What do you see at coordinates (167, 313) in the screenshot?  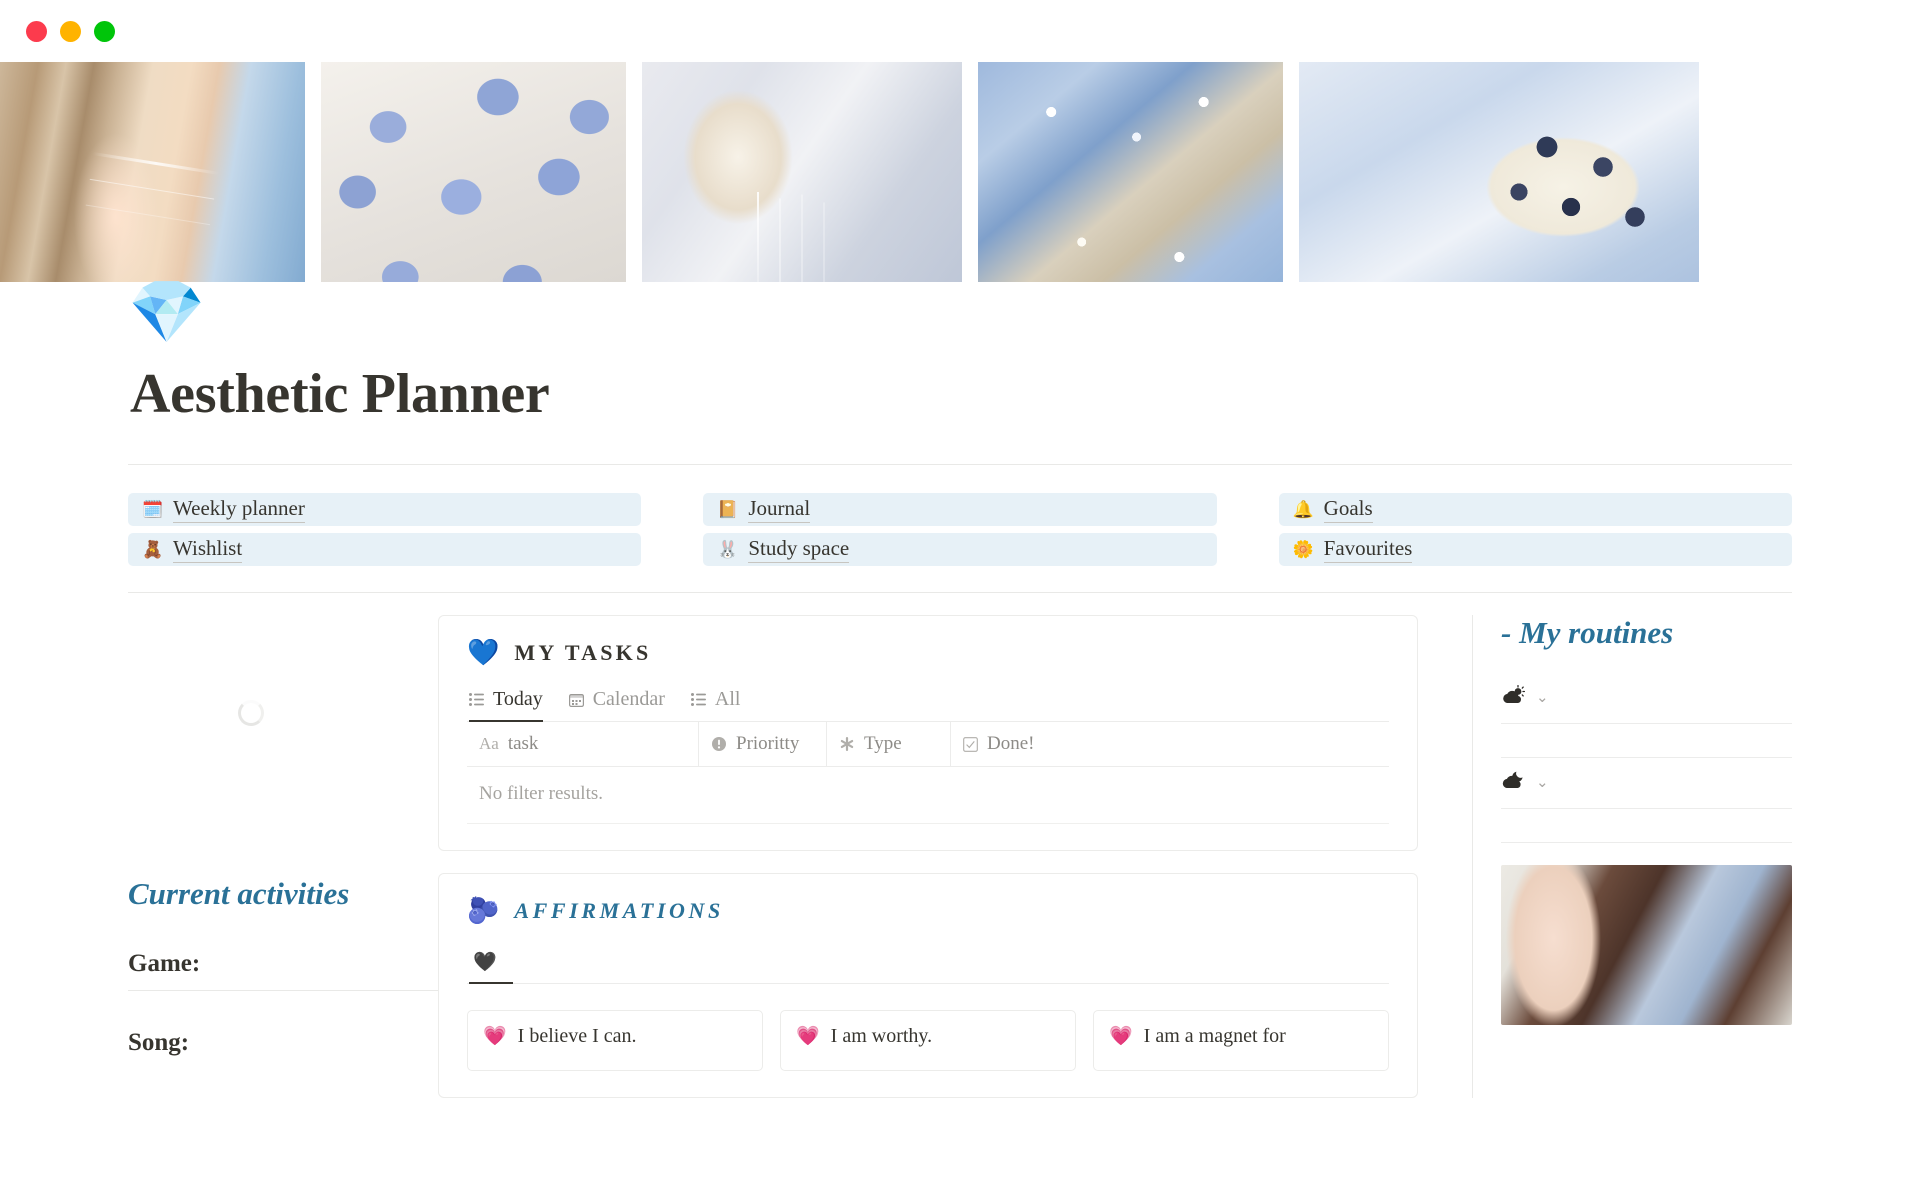 I see `gem-stone-icon: 💎` at bounding box center [167, 313].